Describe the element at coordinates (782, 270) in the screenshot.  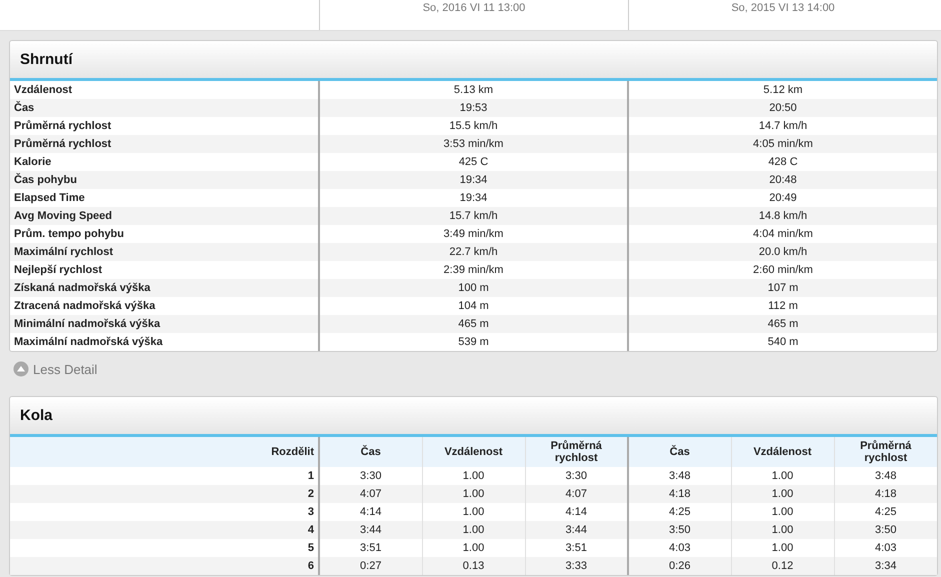
I see `table-cell: 2:60 min/km` at that location.